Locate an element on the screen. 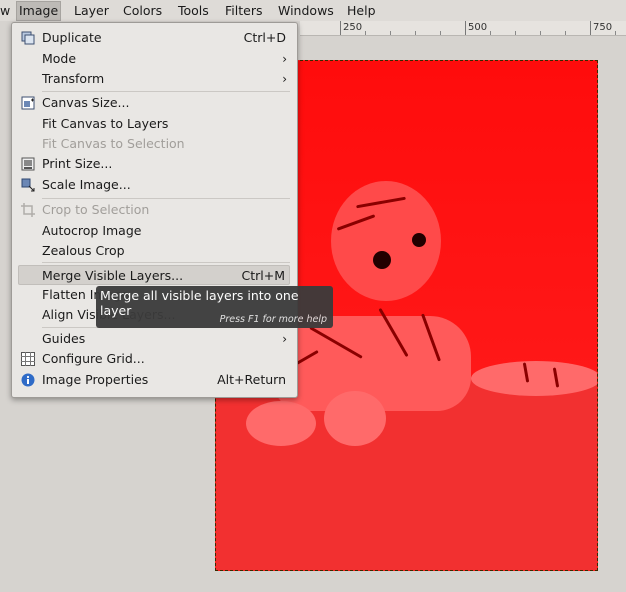 The height and width of the screenshot is (592, 626). menu-item-shortcut: Alt+Return is located at coordinates (251, 379).